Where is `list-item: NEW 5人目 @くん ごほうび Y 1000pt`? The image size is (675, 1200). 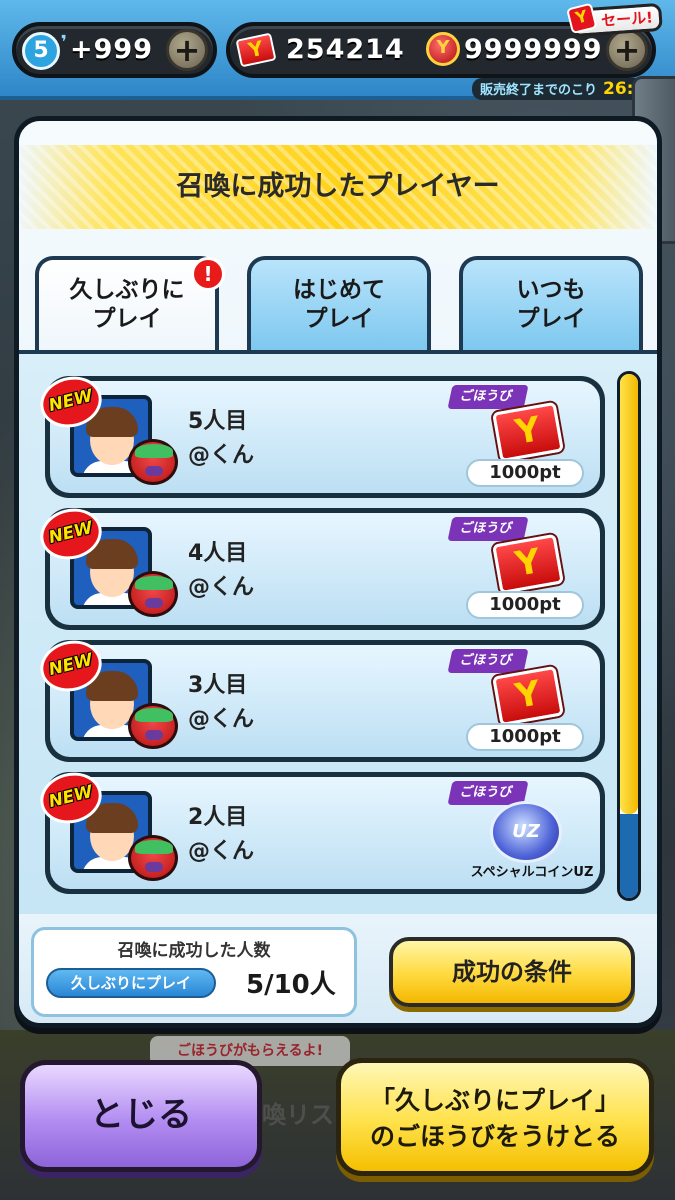 list-item: NEW 5人目 @くん ごほうび Y 1000pt is located at coordinates (319, 434).